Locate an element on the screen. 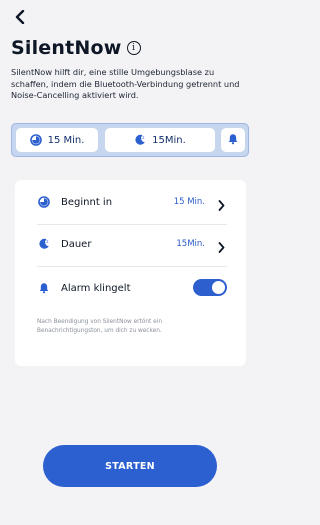 The image size is (320, 525). duration-row: z Dauer 15Min. is located at coordinates (132, 244).